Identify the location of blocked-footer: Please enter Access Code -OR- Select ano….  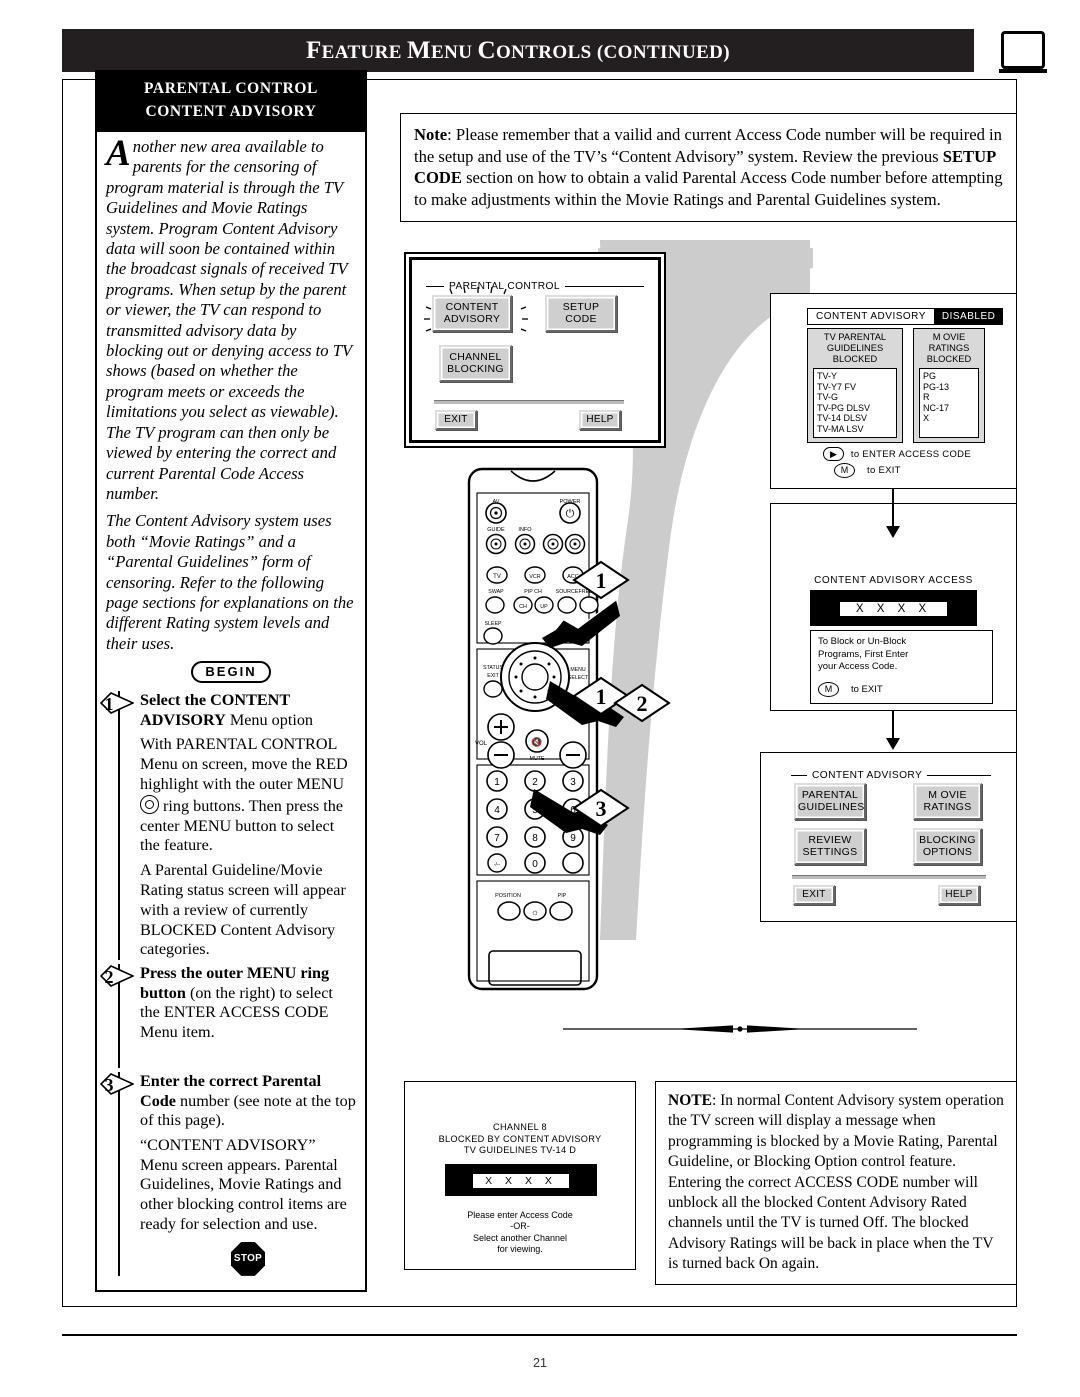
(520, 1233).